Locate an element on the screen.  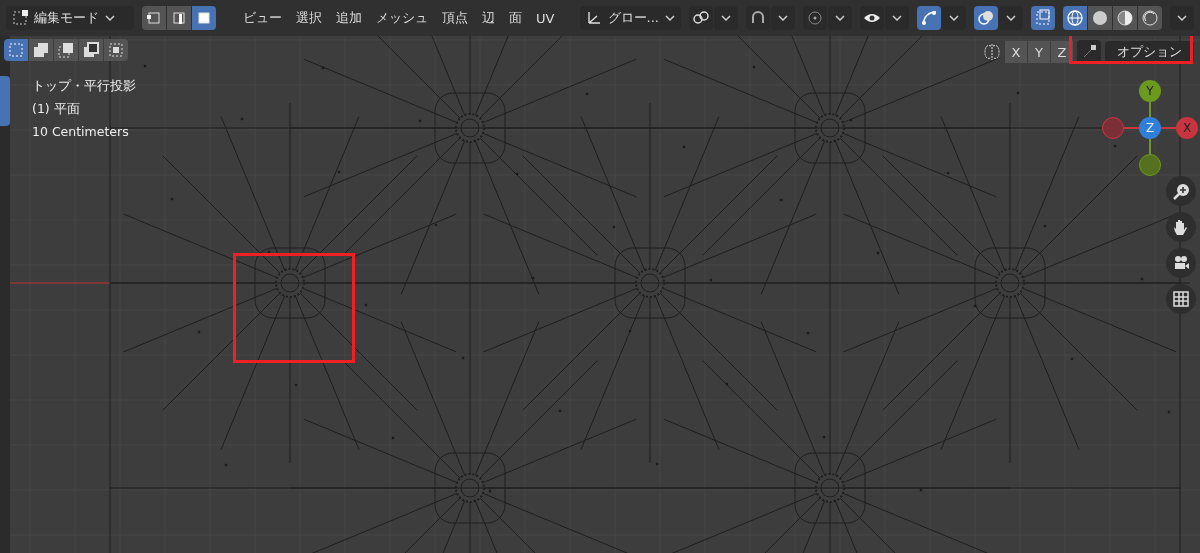
viewport-info-text: 10 Centimeters is located at coordinates (81, 131).